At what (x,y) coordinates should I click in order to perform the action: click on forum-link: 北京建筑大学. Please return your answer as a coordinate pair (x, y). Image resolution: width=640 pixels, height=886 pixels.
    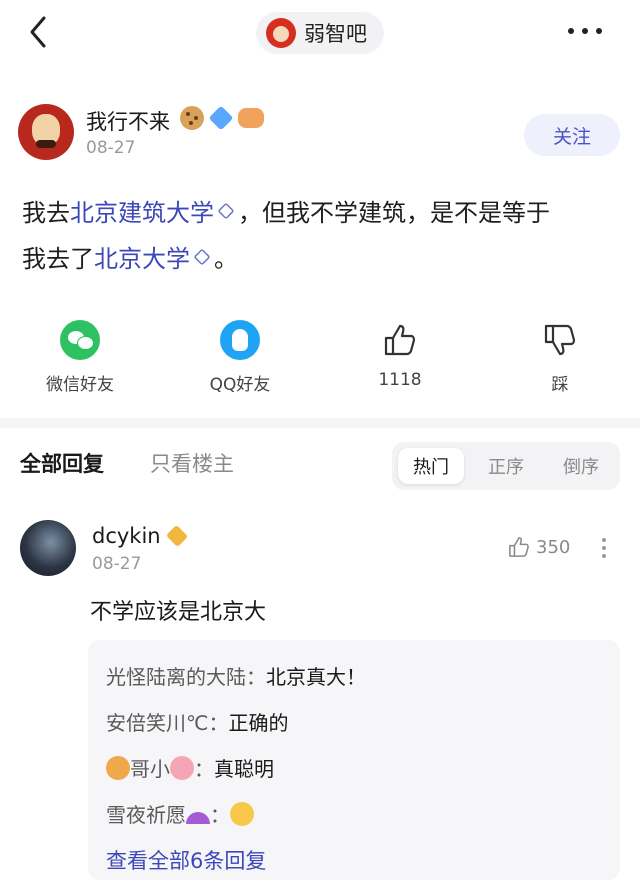
    Looking at the image, I should click on (142, 213).